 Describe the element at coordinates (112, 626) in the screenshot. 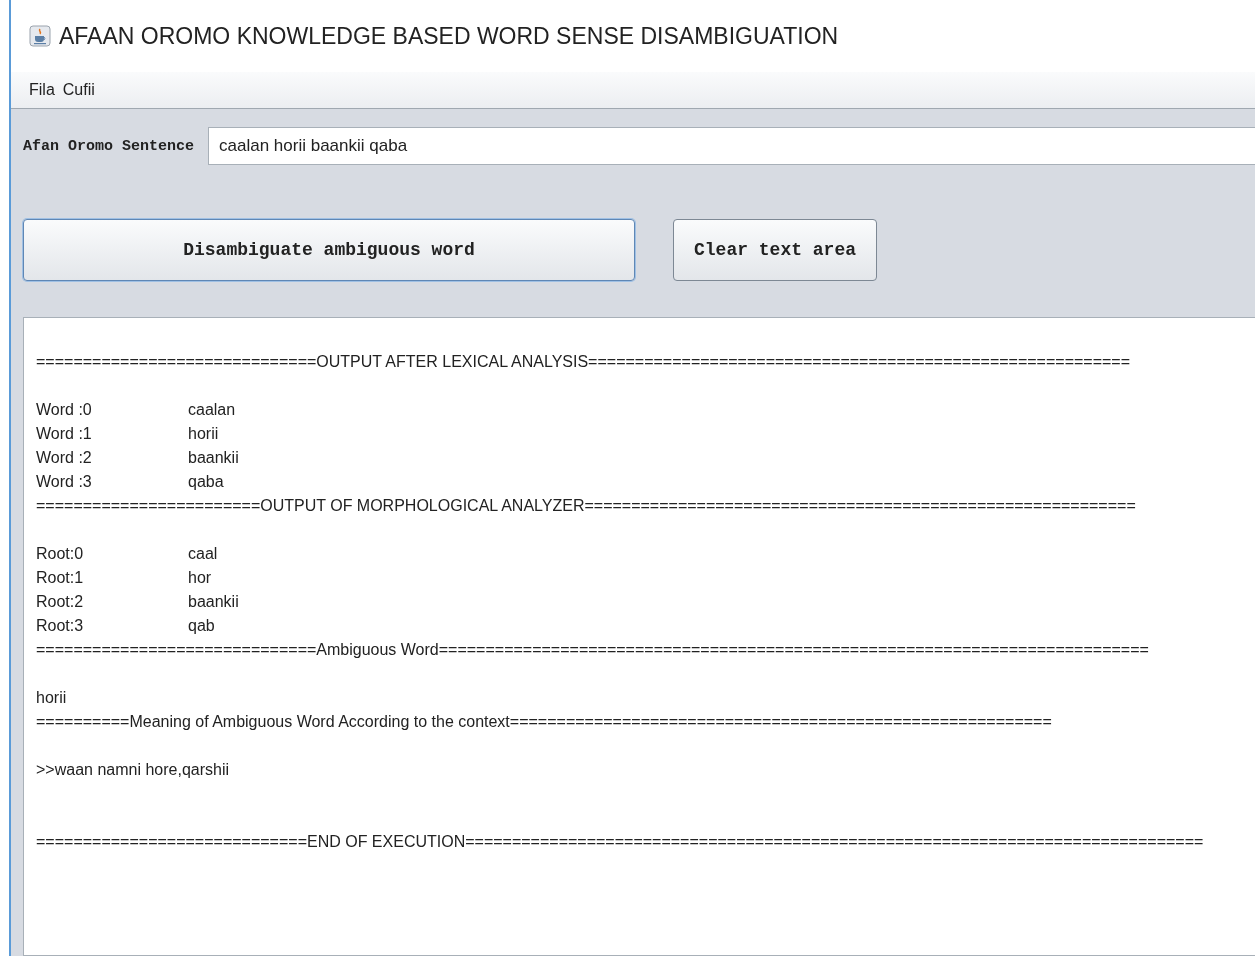

I see `output-key: Root:3` at that location.